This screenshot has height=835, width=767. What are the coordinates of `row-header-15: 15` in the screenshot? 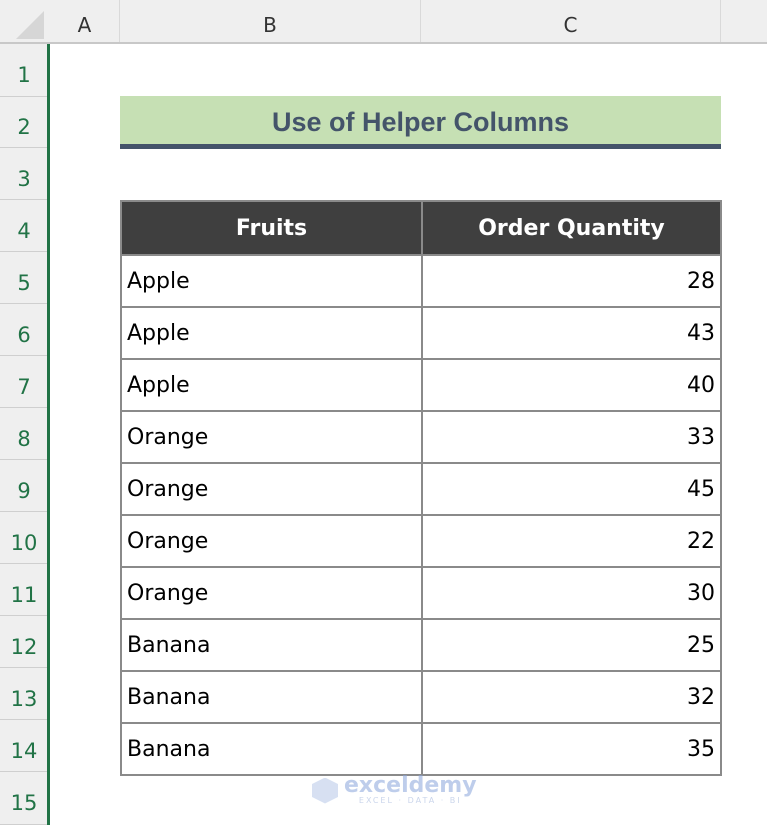 It's located at (24, 798).